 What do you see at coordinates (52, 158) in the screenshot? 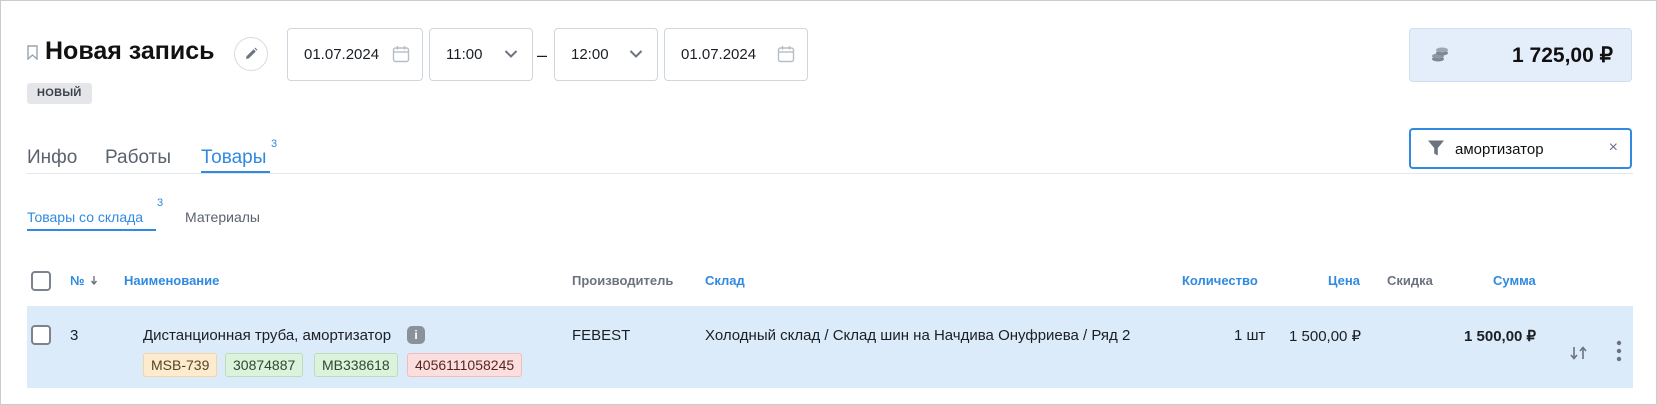
I see `tab-info: Инфо` at bounding box center [52, 158].